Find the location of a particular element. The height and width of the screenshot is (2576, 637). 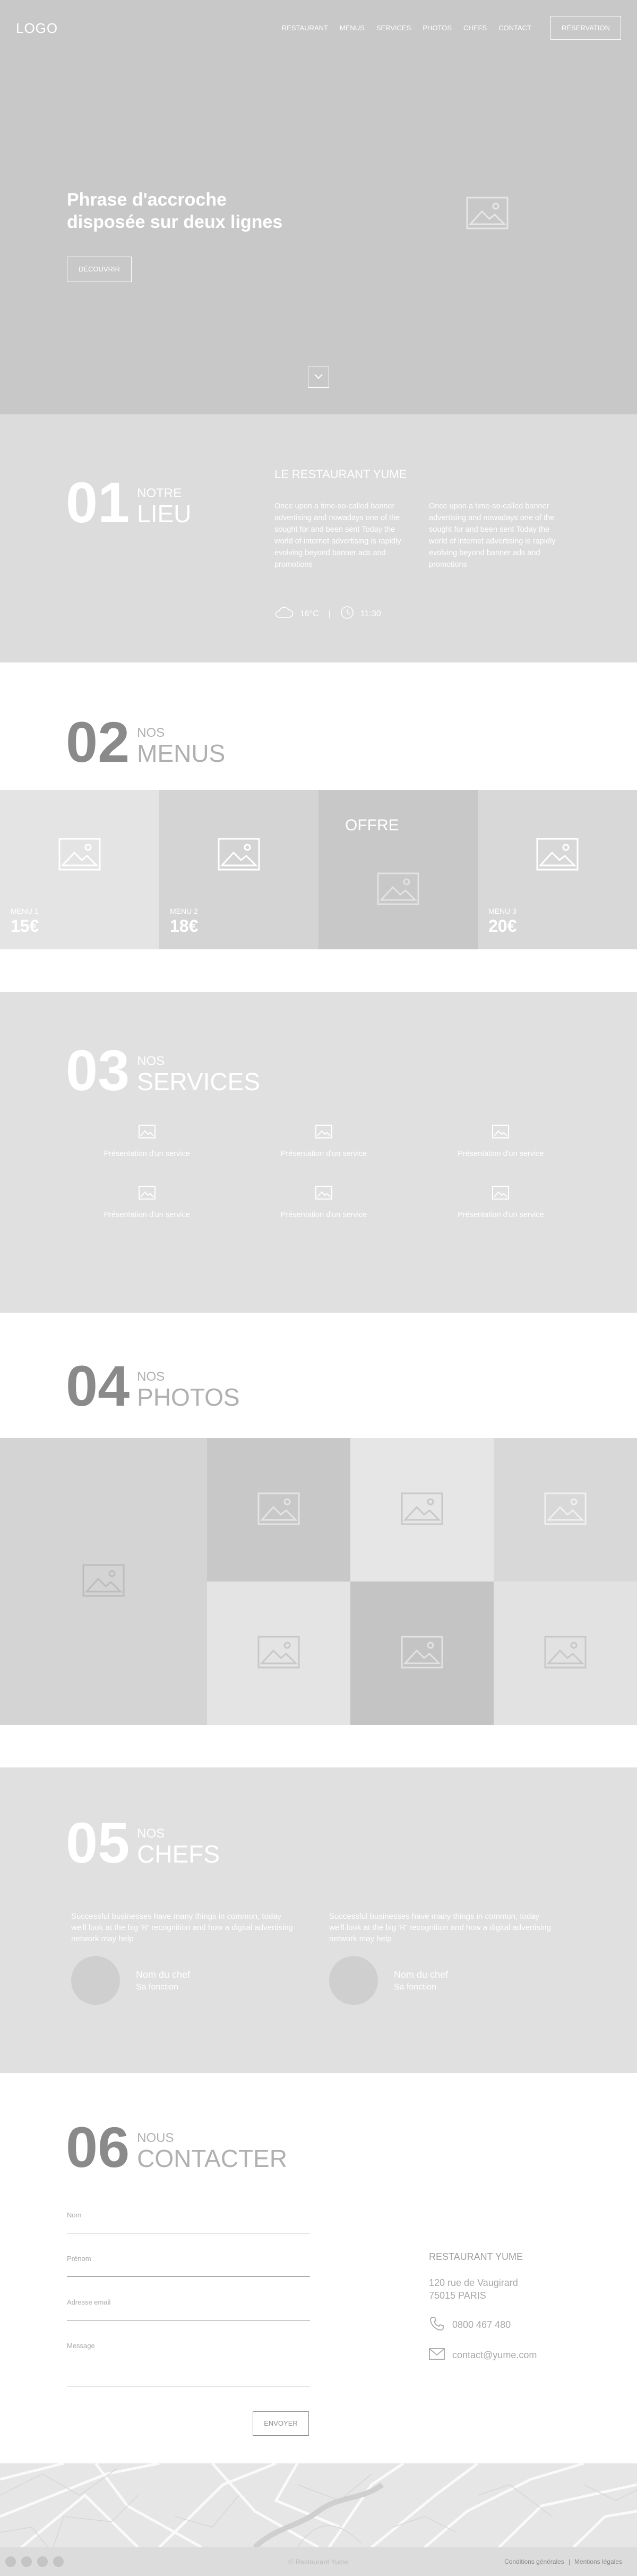

logo: LOGO is located at coordinates (37, 28).